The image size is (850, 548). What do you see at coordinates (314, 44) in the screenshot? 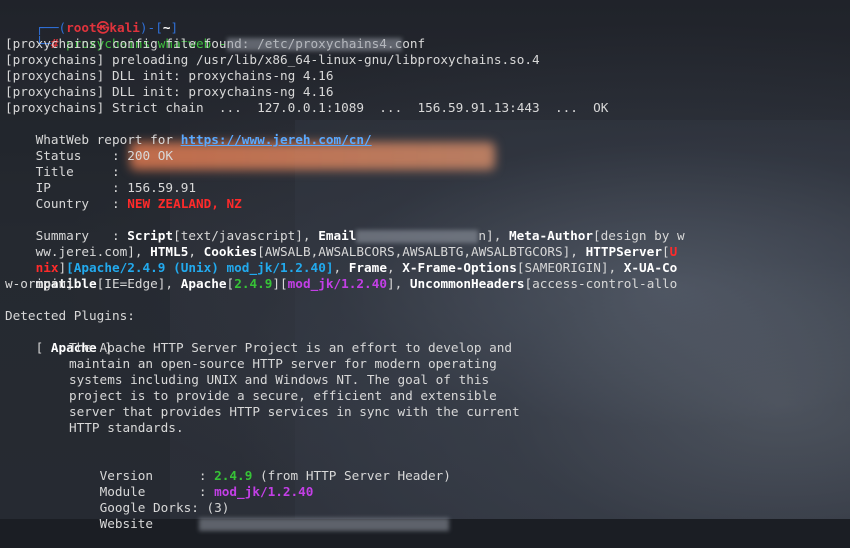
I see `redacted-command-arg` at bounding box center [314, 44].